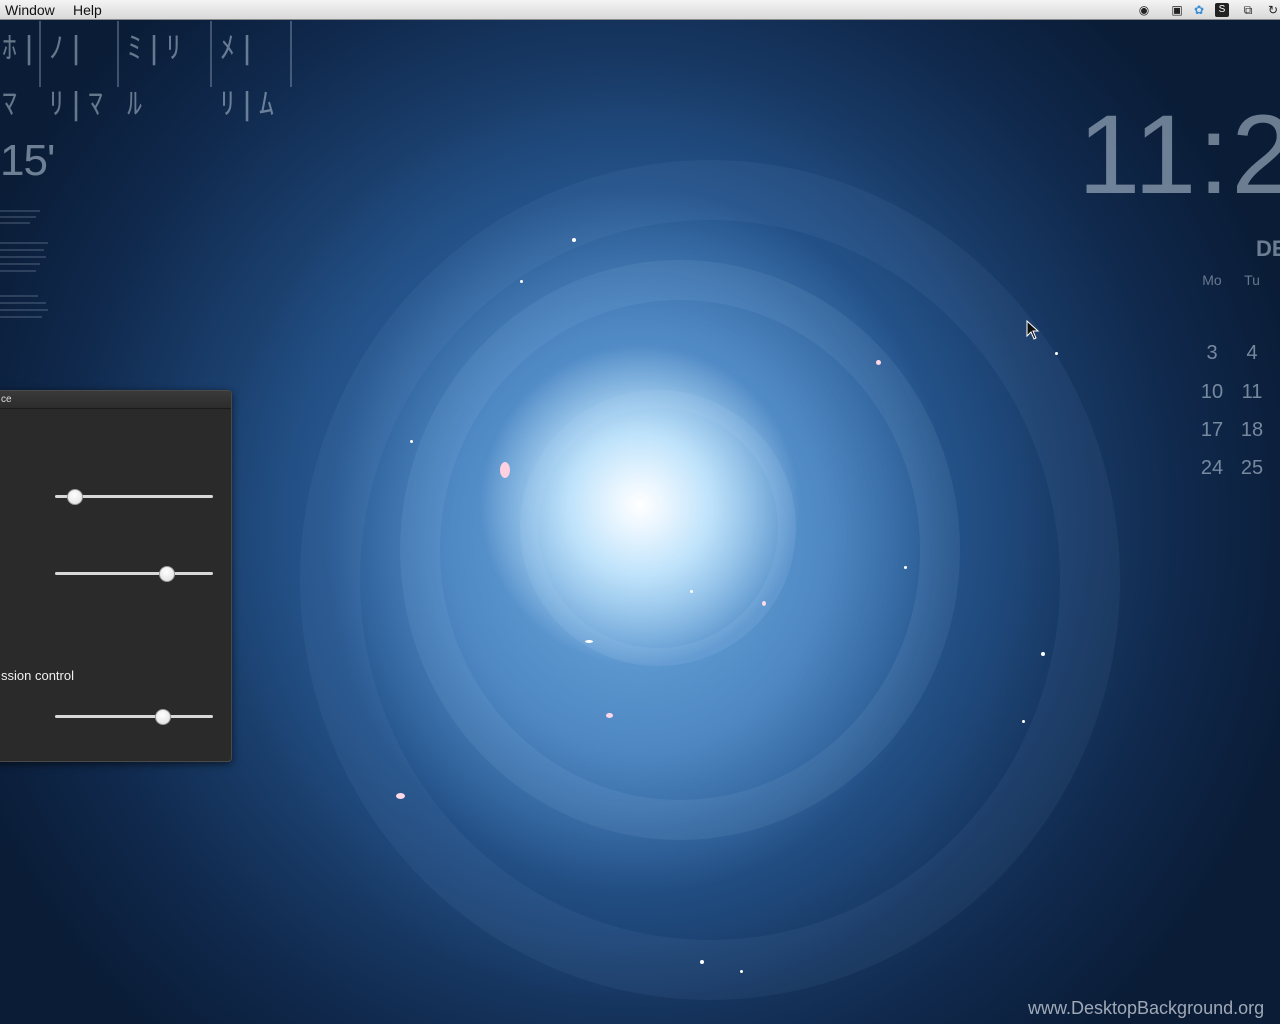 This screenshot has height=1024, width=1280. What do you see at coordinates (1146, 1008) in the screenshot?
I see `watermark-text: www.DesktopBackground.org` at bounding box center [1146, 1008].